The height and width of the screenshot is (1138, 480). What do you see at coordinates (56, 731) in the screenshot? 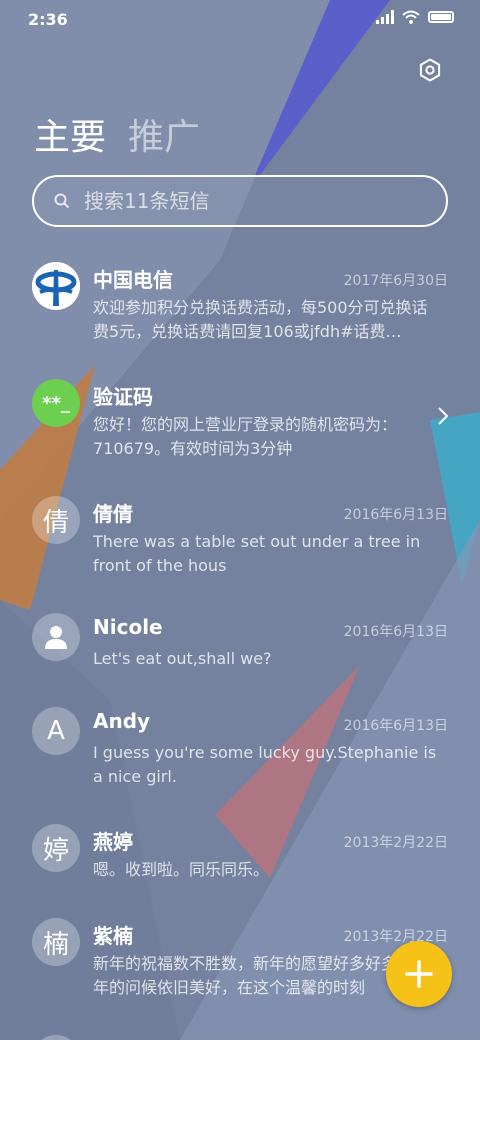
I see `contact-avatar: A` at bounding box center [56, 731].